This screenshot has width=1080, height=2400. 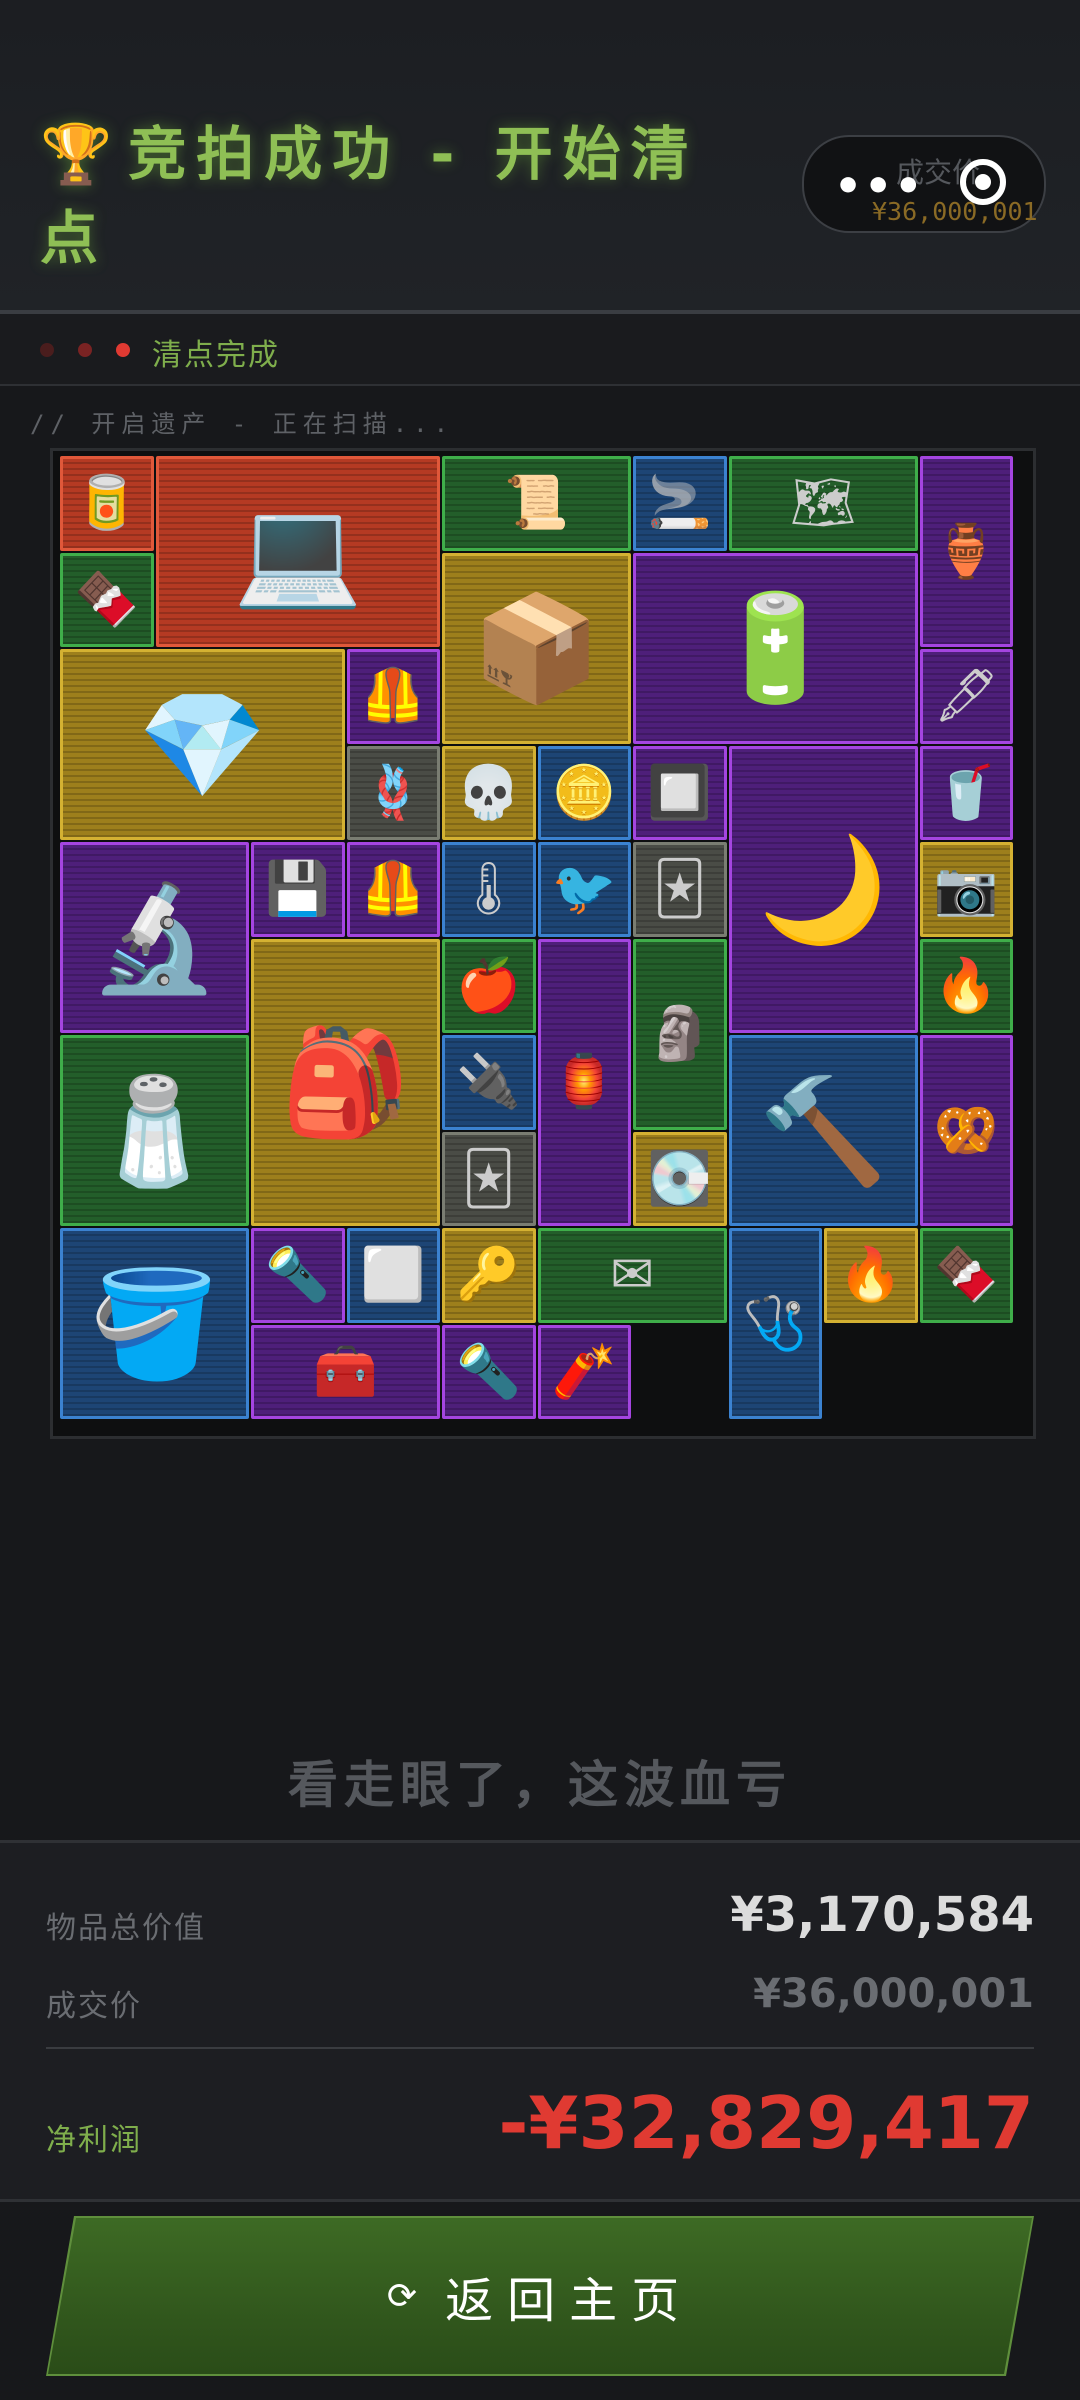 I want to click on loot-item-body-armor-plate: 🦺, so click(x=393, y=696).